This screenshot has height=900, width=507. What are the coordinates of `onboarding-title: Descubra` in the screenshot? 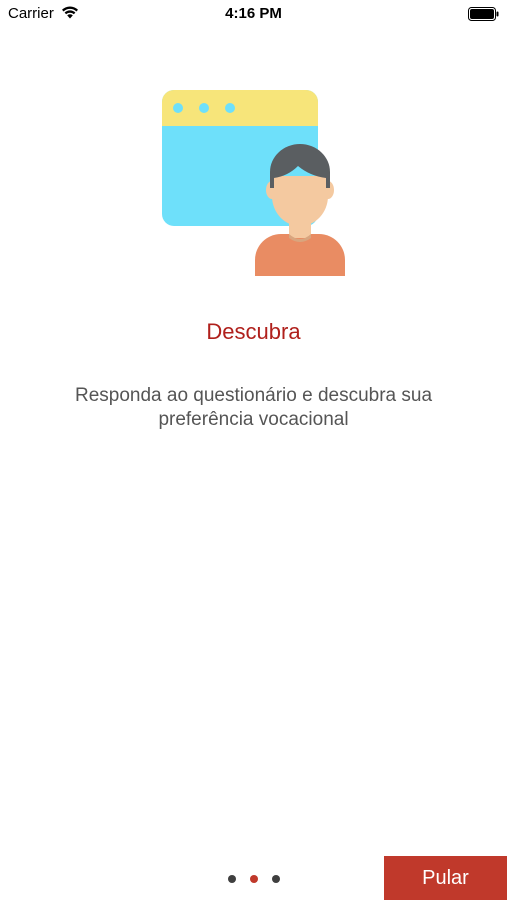 It's located at (253, 331).